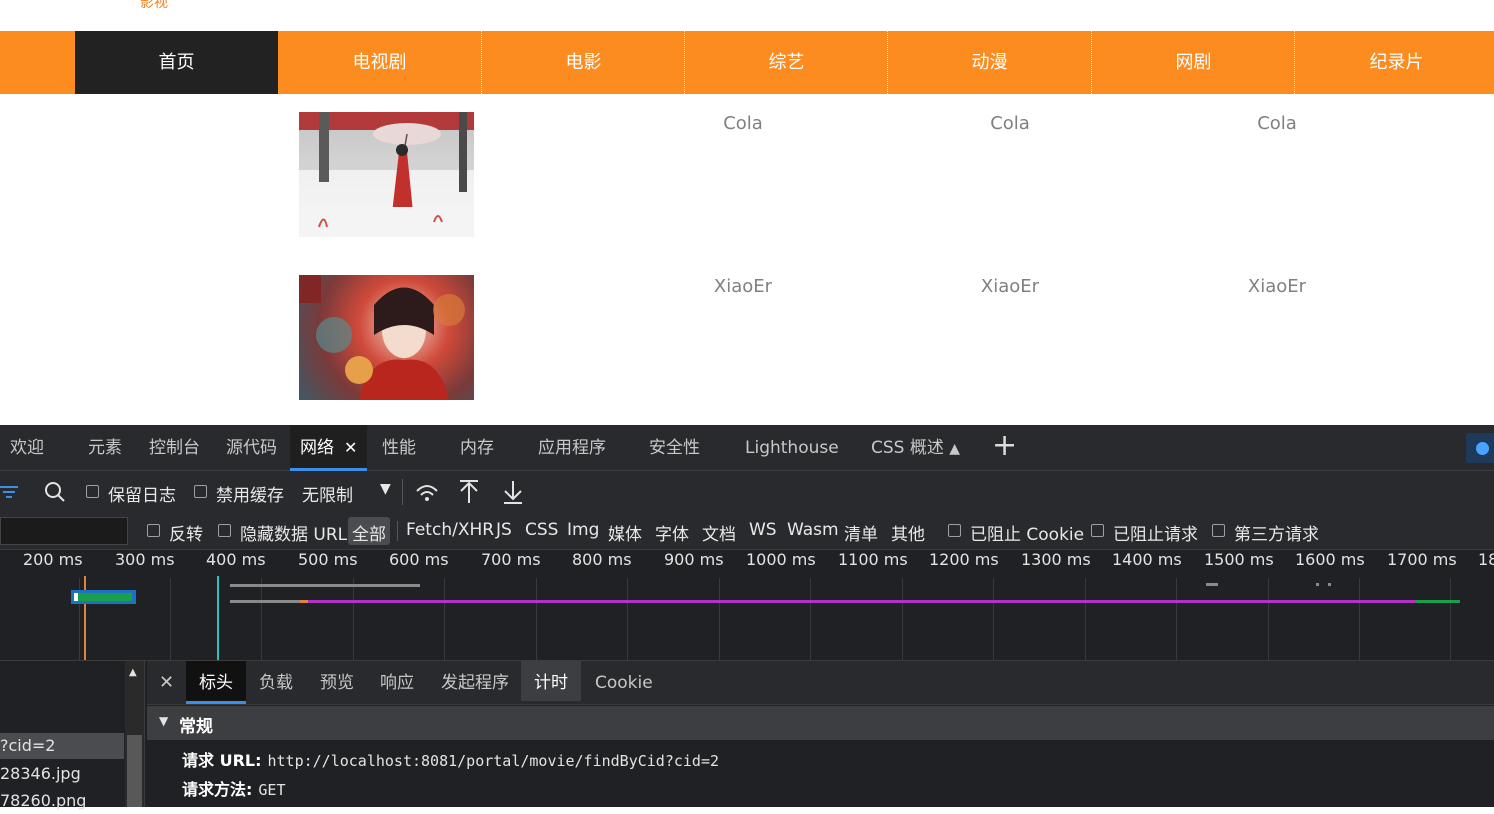 The height and width of the screenshot is (814, 1494). Describe the element at coordinates (164, 721) in the screenshot. I see `triangle-down-icon: ▼` at that location.